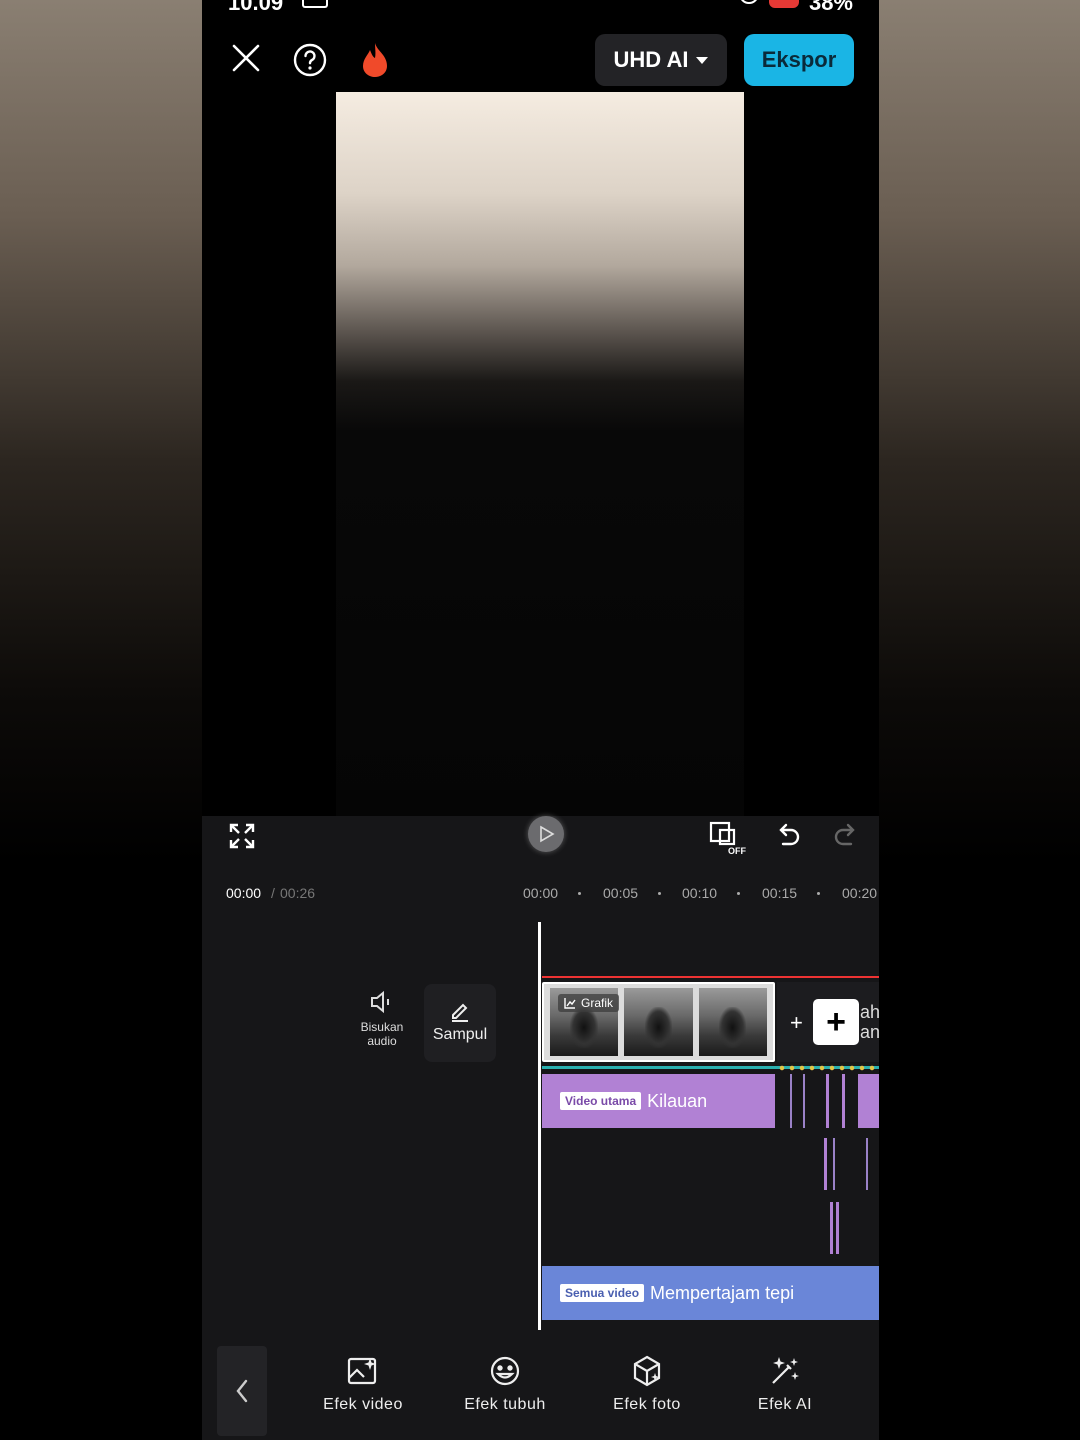  I want to click on export-button: Ekspor, so click(799, 60).